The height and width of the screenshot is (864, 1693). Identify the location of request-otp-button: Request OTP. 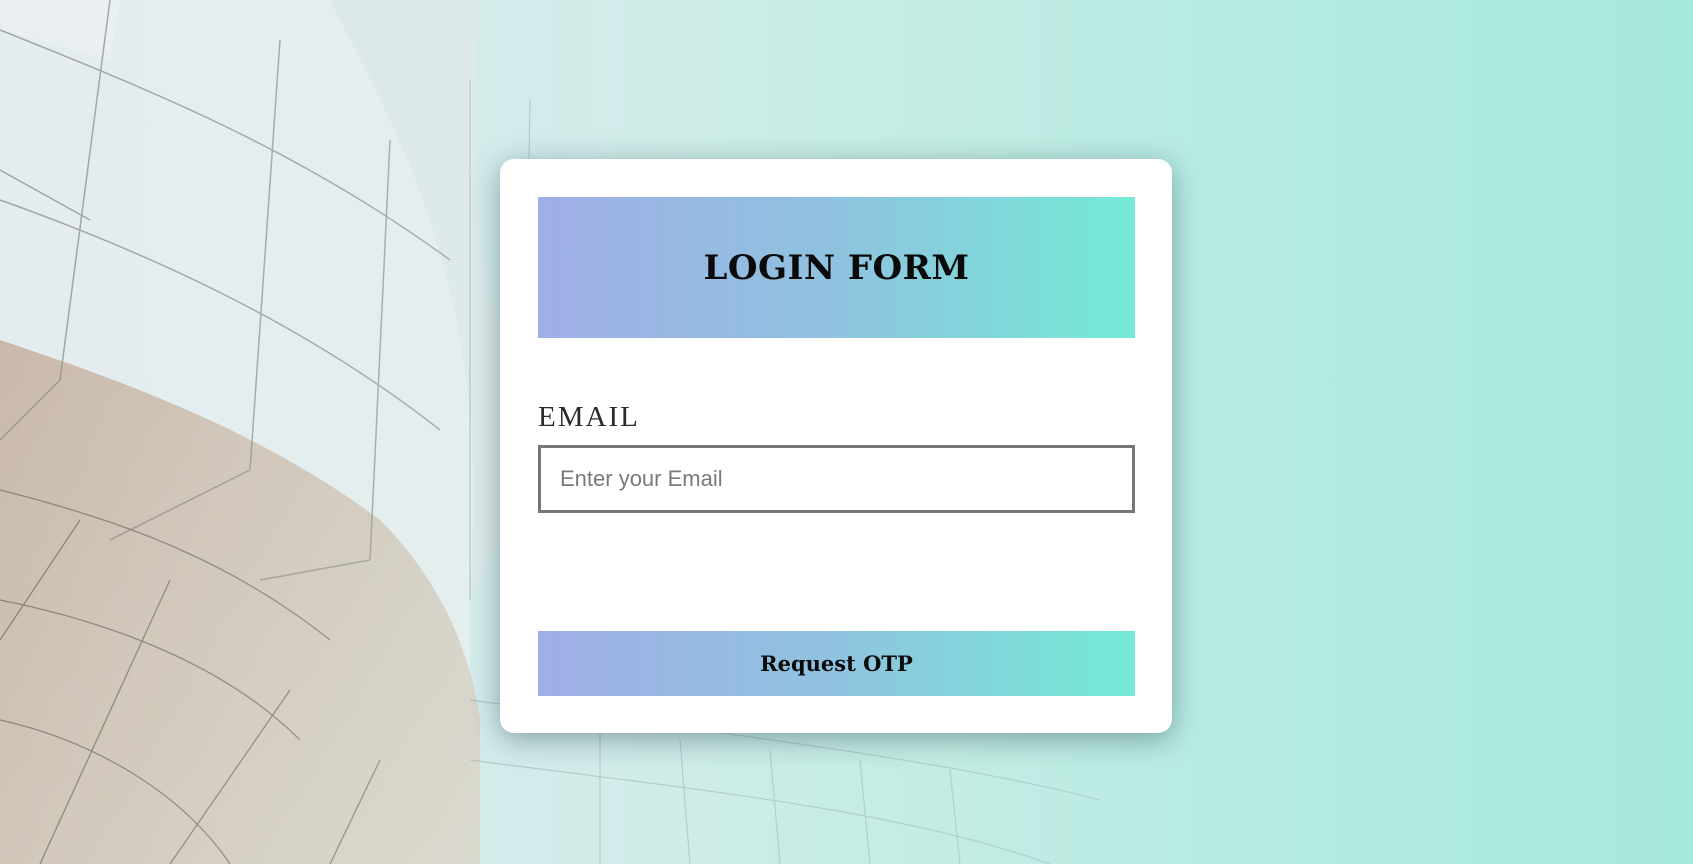
(836, 663).